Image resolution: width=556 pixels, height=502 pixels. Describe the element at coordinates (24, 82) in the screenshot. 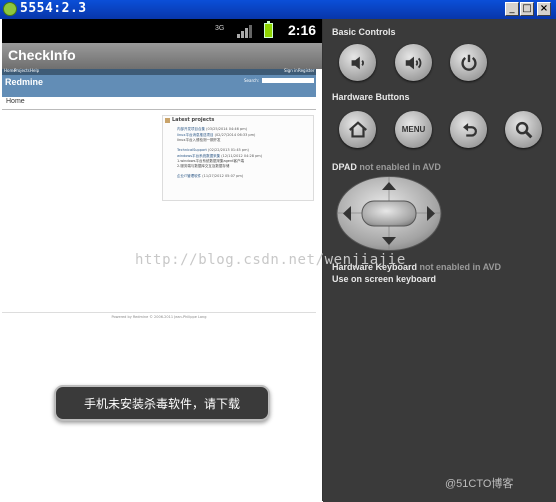

I see `redmine-site-title: Redmine` at that location.